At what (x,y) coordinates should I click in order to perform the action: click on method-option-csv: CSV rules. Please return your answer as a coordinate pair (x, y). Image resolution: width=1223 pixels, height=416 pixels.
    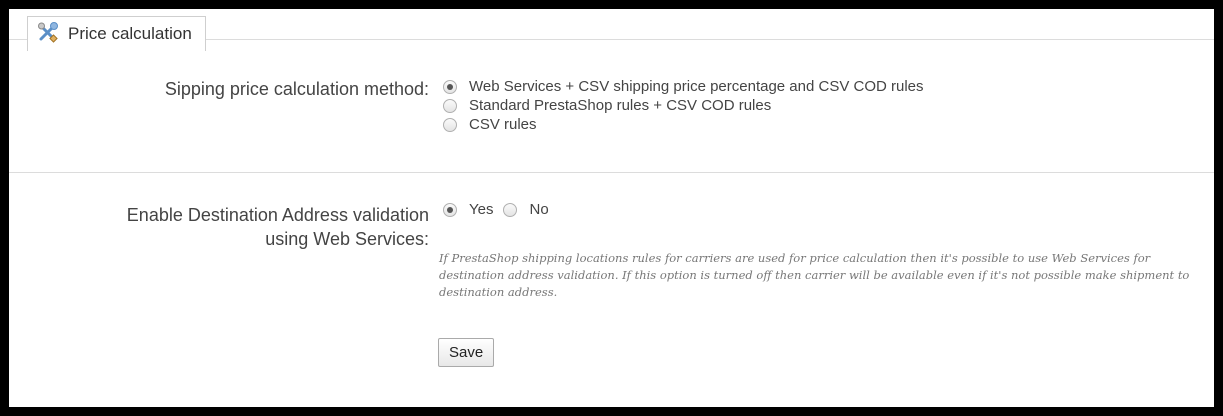
    Looking at the image, I should click on (683, 124).